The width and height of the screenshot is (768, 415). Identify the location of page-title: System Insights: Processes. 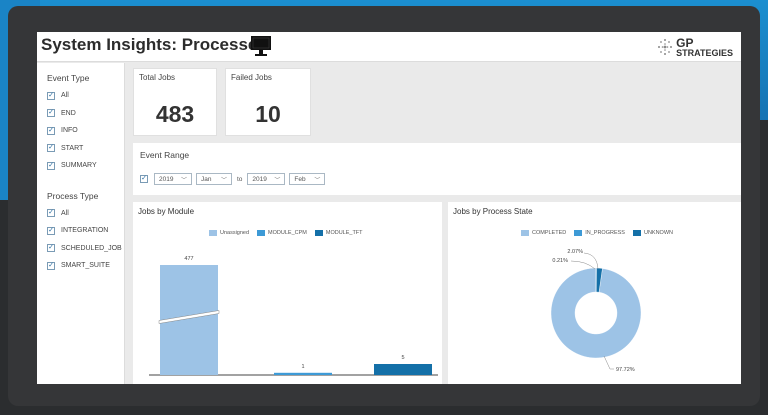
(154, 44).